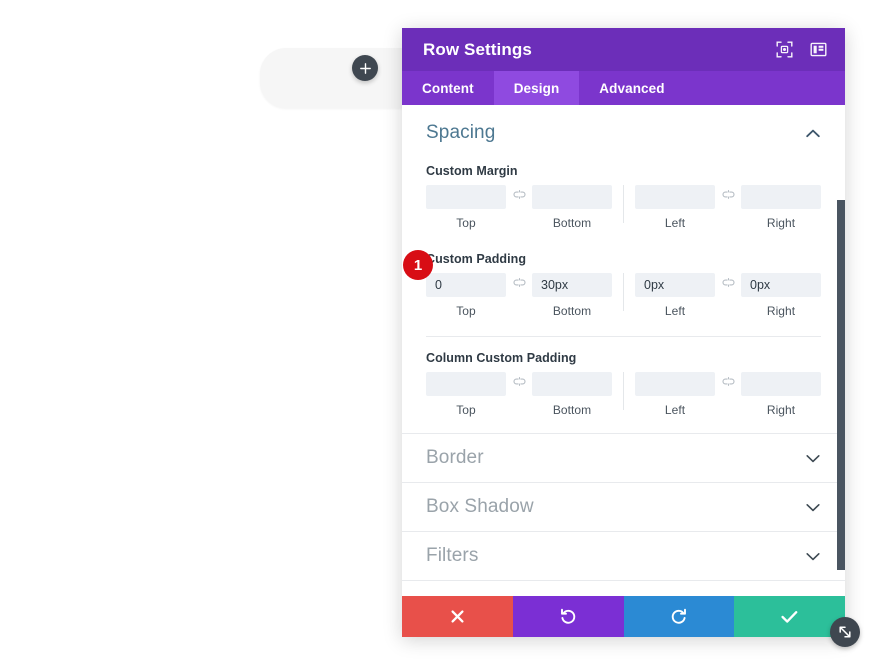 The width and height of the screenshot is (880, 668). I want to click on section-border-title: Border, so click(455, 457).